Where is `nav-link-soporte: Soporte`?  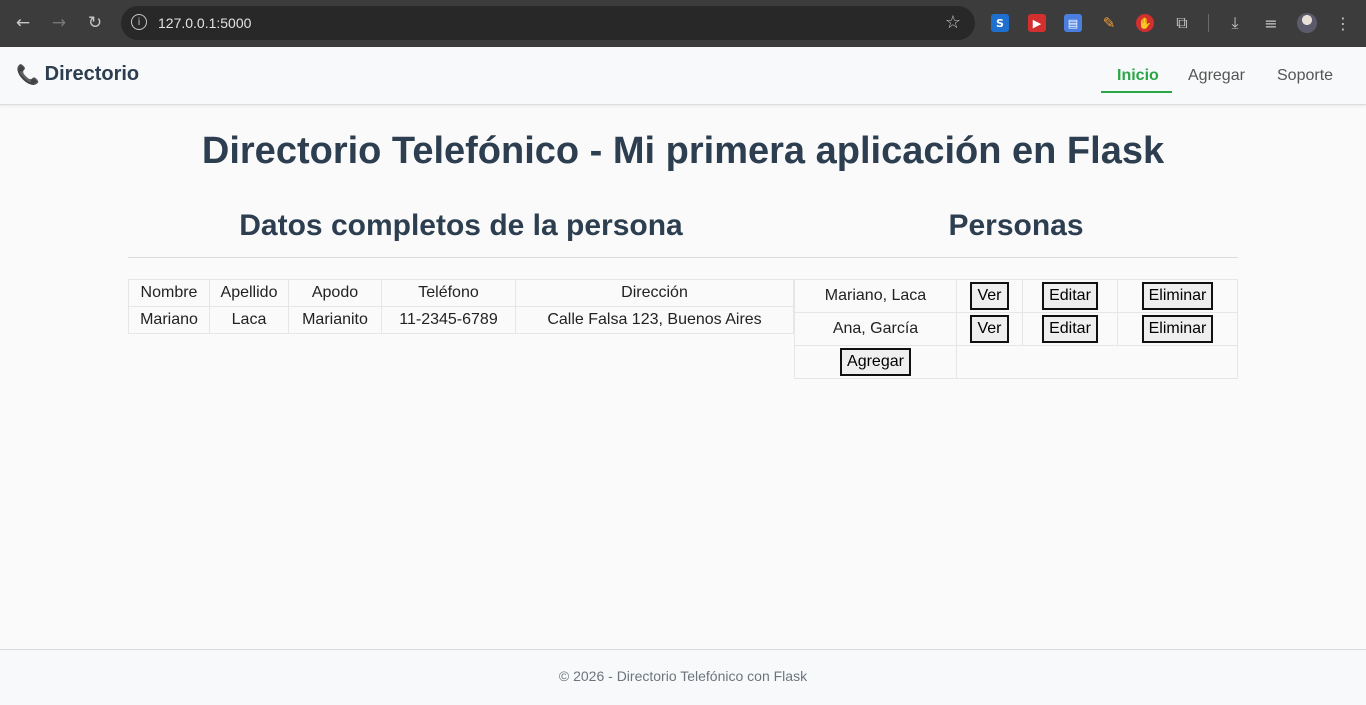 nav-link-soporte: Soporte is located at coordinates (1305, 76).